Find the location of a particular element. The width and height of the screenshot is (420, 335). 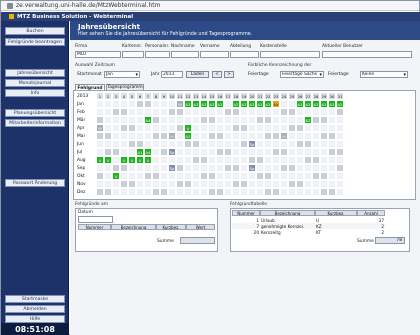

startmonat-select: Jan is located at coordinates (122, 74).